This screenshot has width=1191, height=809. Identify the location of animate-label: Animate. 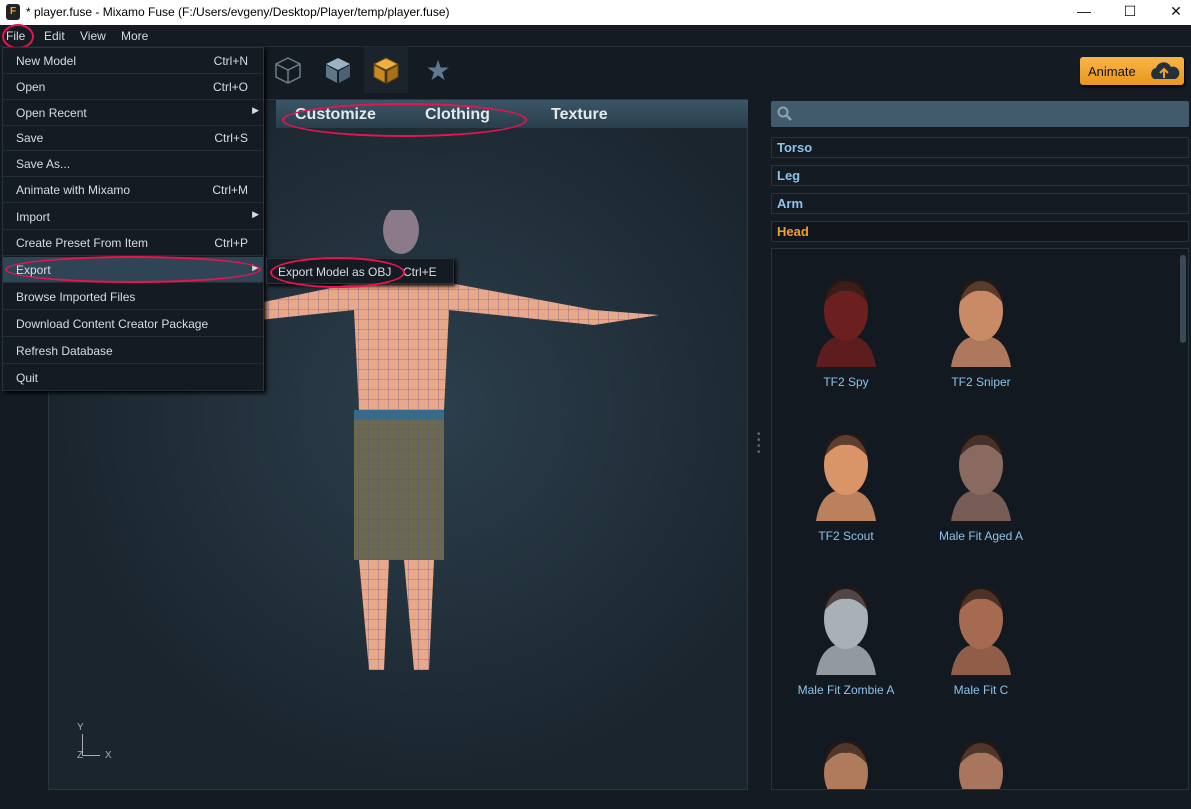
(1112, 71).